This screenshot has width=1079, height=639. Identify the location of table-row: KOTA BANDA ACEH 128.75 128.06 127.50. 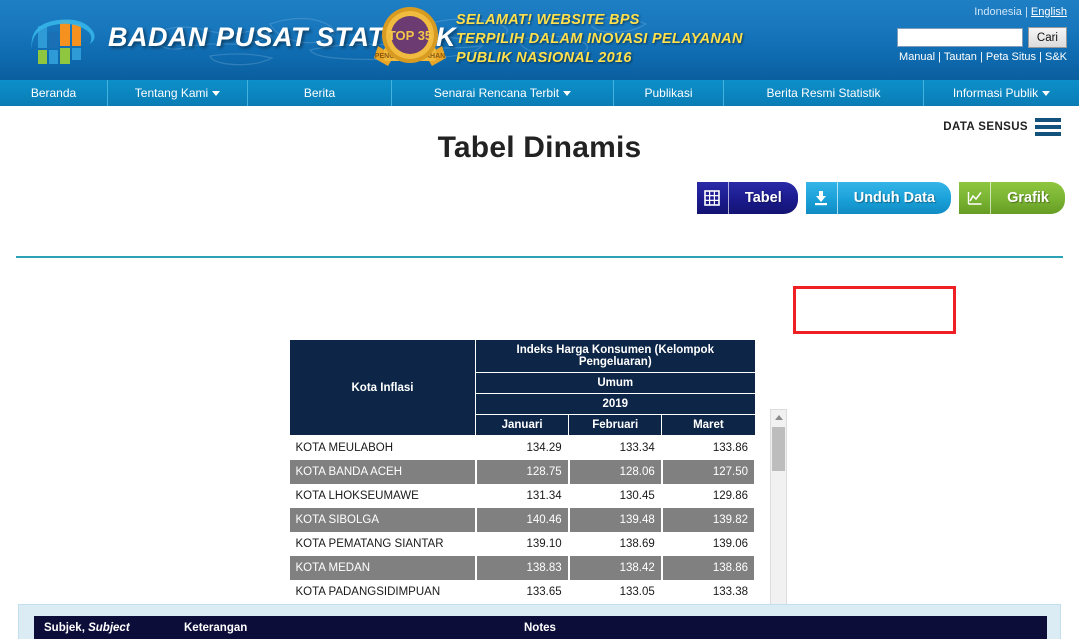
(523, 471).